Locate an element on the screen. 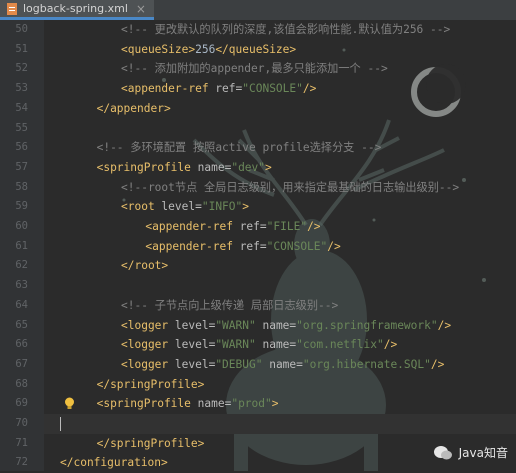 The height and width of the screenshot is (473, 516). xml-file-icon is located at coordinates (12, 8).